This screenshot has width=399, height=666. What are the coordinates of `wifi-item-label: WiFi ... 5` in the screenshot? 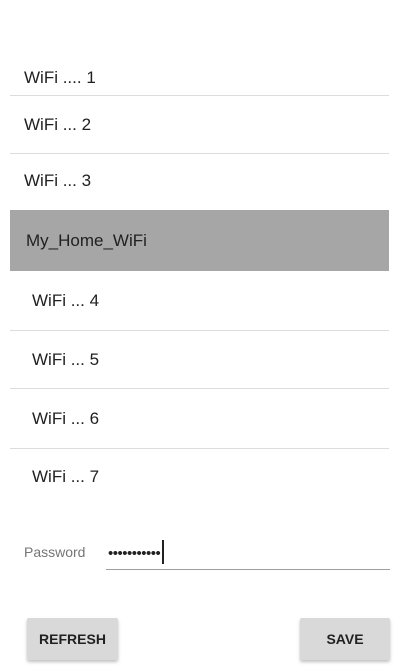 It's located at (66, 359).